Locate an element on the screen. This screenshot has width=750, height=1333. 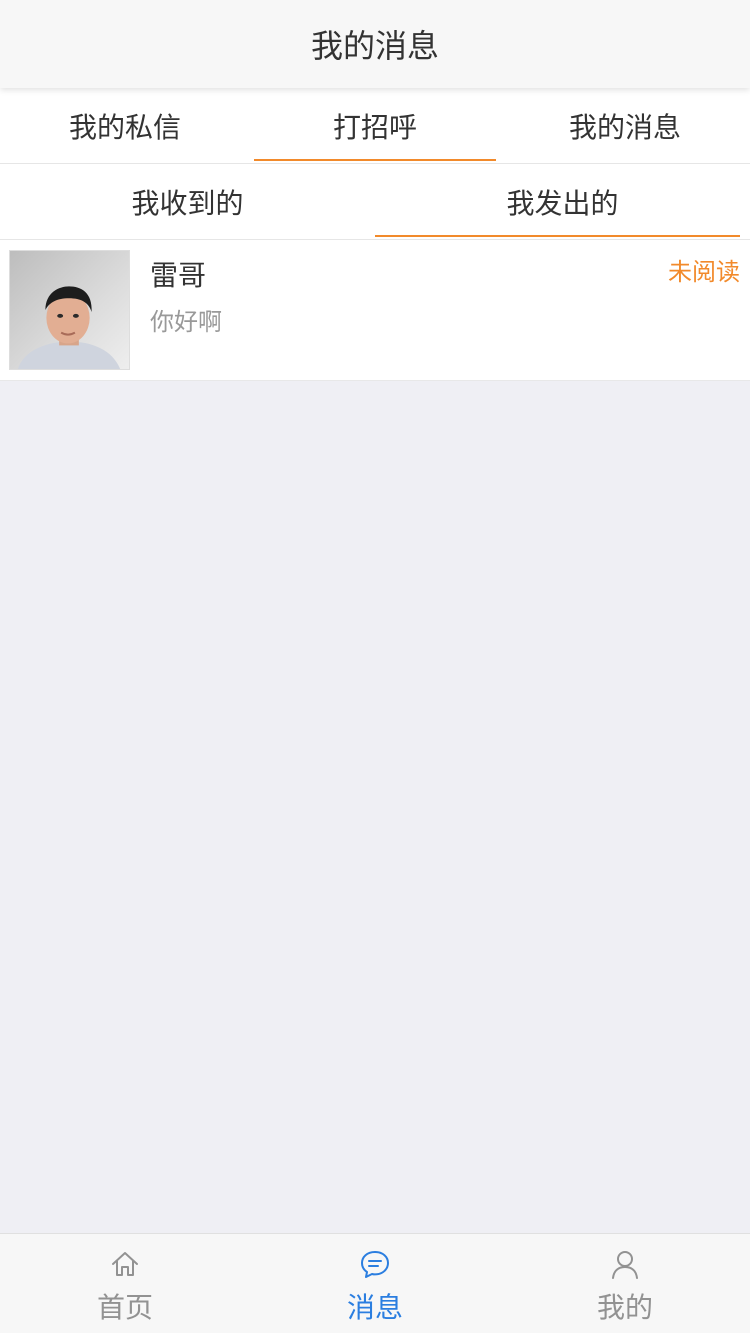
primary-tabs: 我的私信 打招呼 我的消息 is located at coordinates (375, 126).